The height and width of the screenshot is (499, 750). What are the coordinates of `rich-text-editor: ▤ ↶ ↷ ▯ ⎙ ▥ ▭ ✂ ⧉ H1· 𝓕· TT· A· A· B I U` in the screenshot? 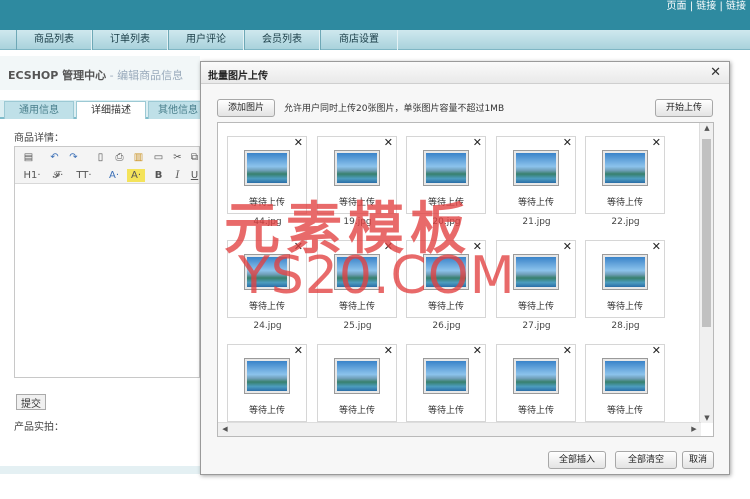 It's located at (107, 262).